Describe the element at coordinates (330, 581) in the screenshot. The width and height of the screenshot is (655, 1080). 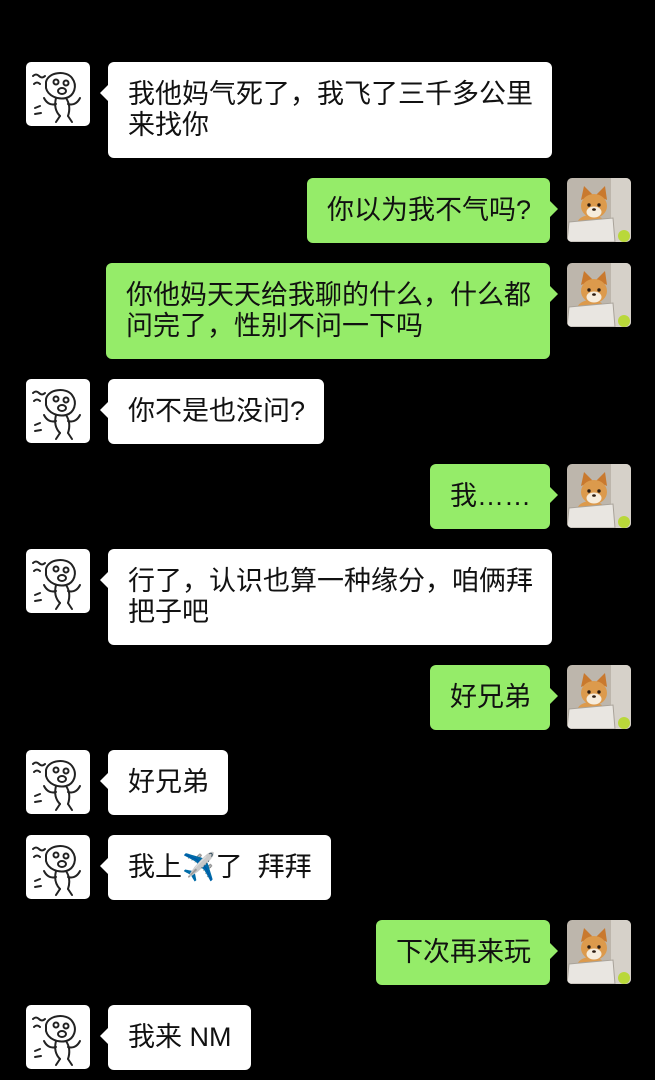
I see `message-text-line: 行了，认识也算一种缘分，咱俩拜` at that location.